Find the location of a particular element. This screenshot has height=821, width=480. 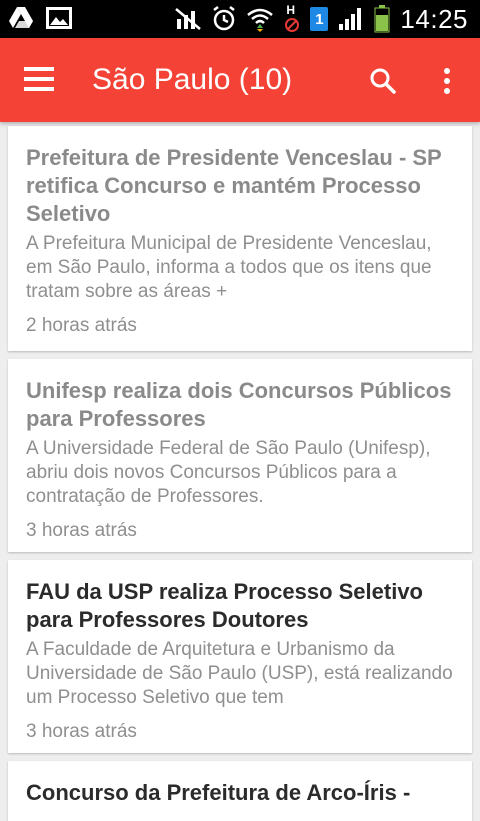

article-title: Concurso da Prefeitura de Arco-Íris - is located at coordinates (218, 792).